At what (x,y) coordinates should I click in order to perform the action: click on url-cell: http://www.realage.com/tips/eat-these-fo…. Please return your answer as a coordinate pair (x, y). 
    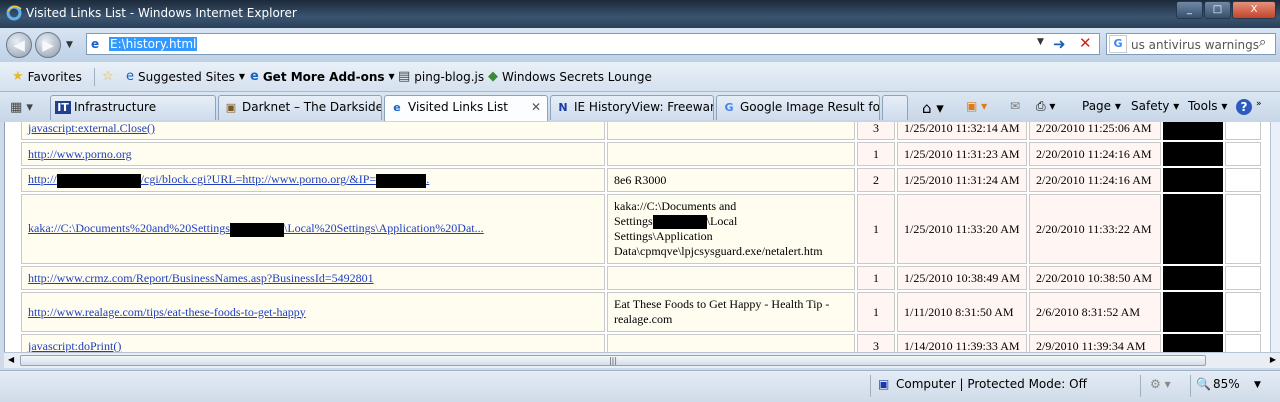
    Looking at the image, I should click on (313, 312).